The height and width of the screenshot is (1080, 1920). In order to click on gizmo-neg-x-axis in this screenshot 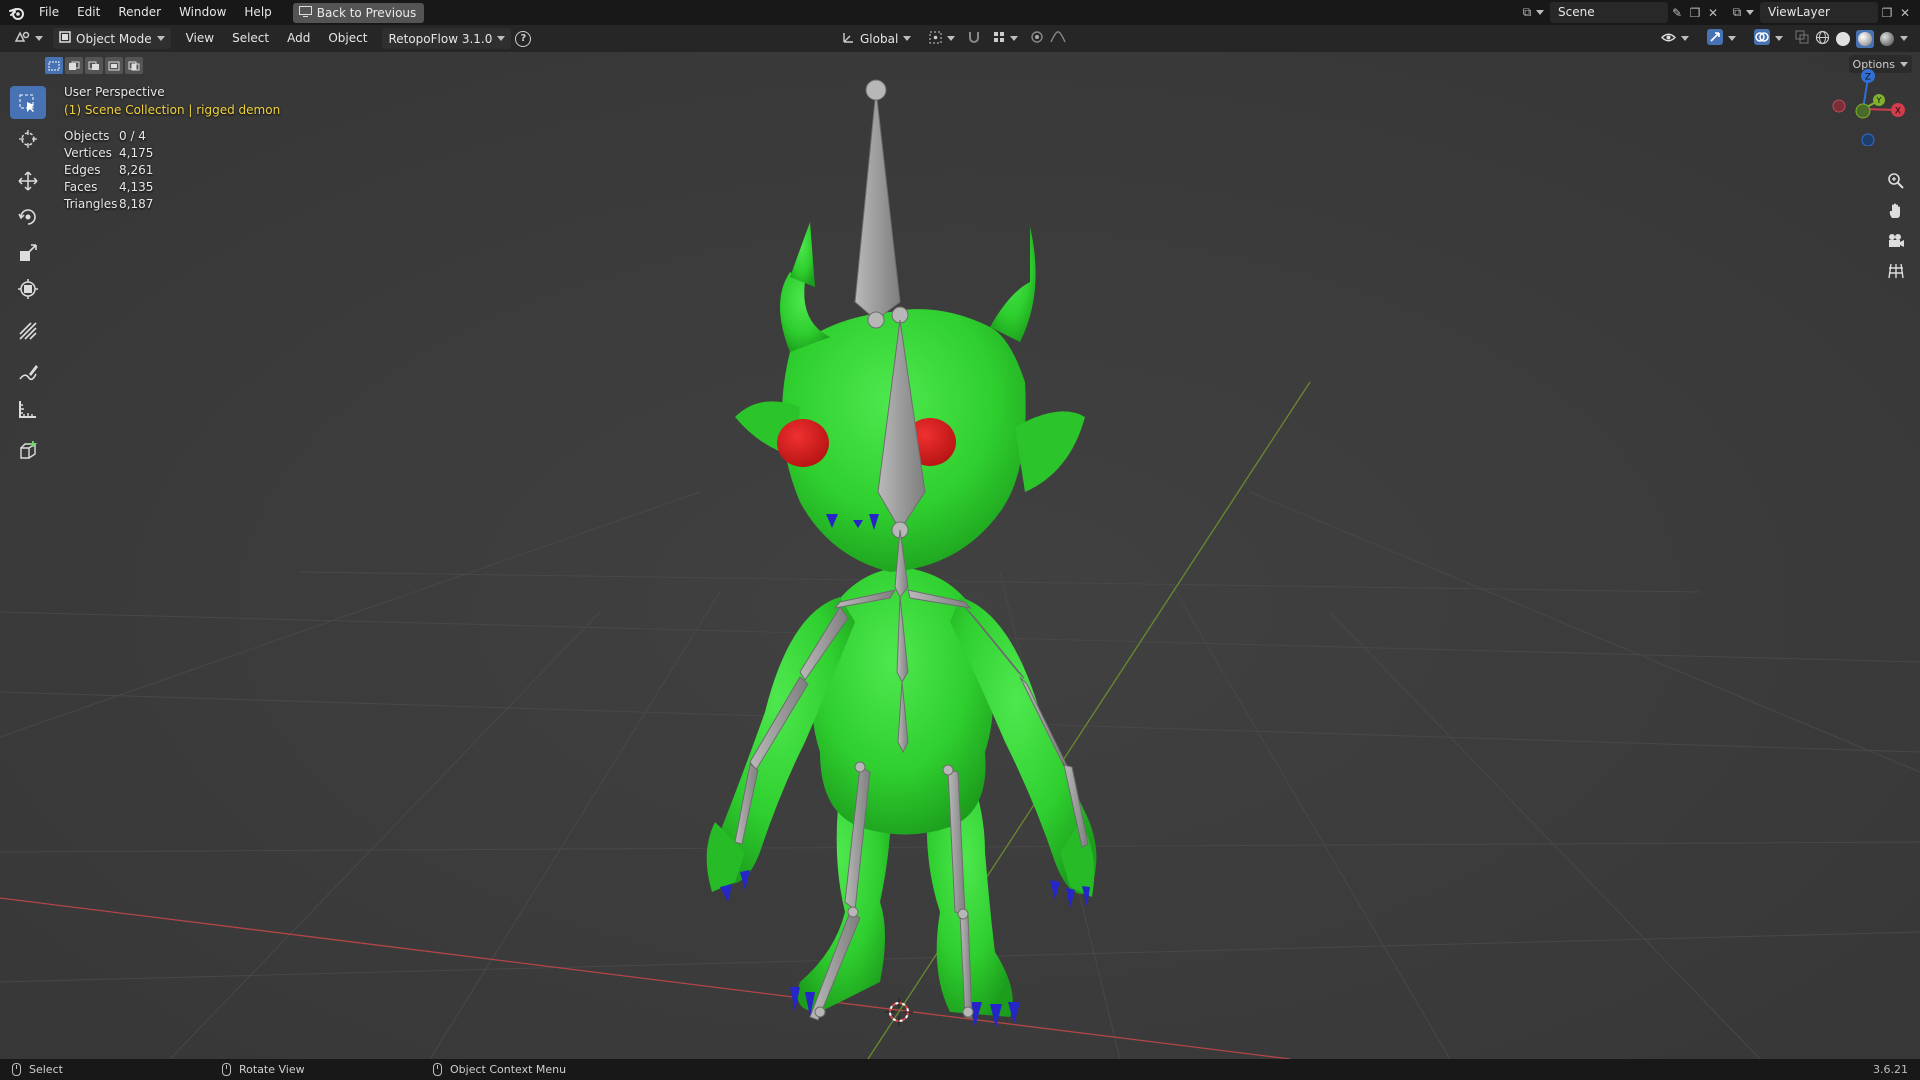, I will do `click(1839, 106)`.